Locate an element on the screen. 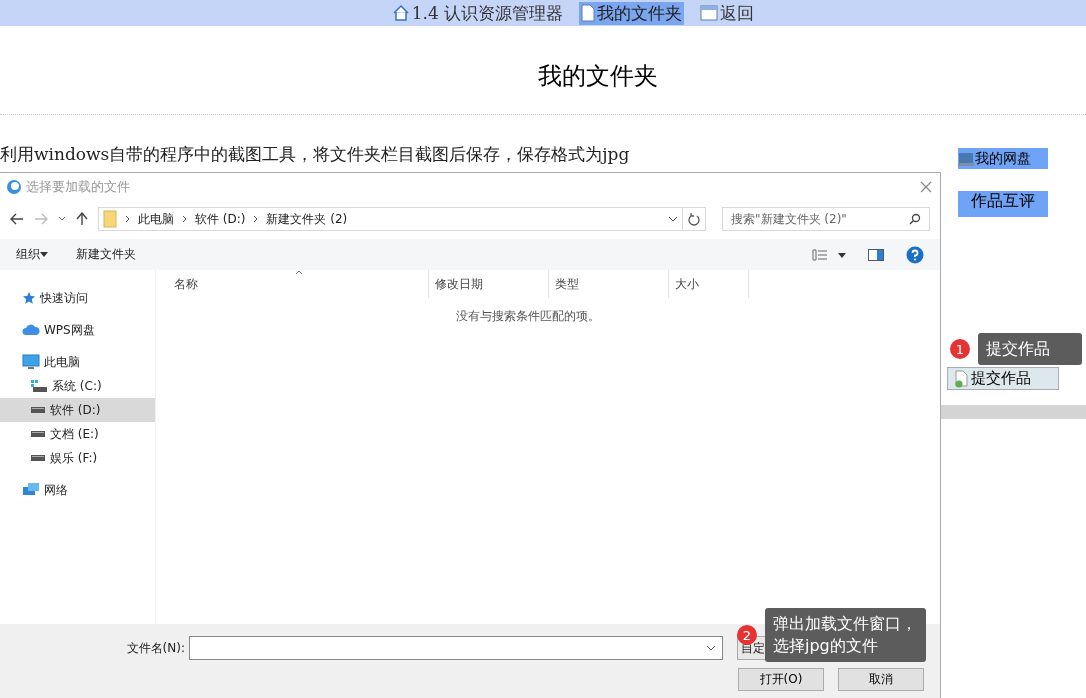 The image size is (1086, 698). app-icon is located at coordinates (14, 187).